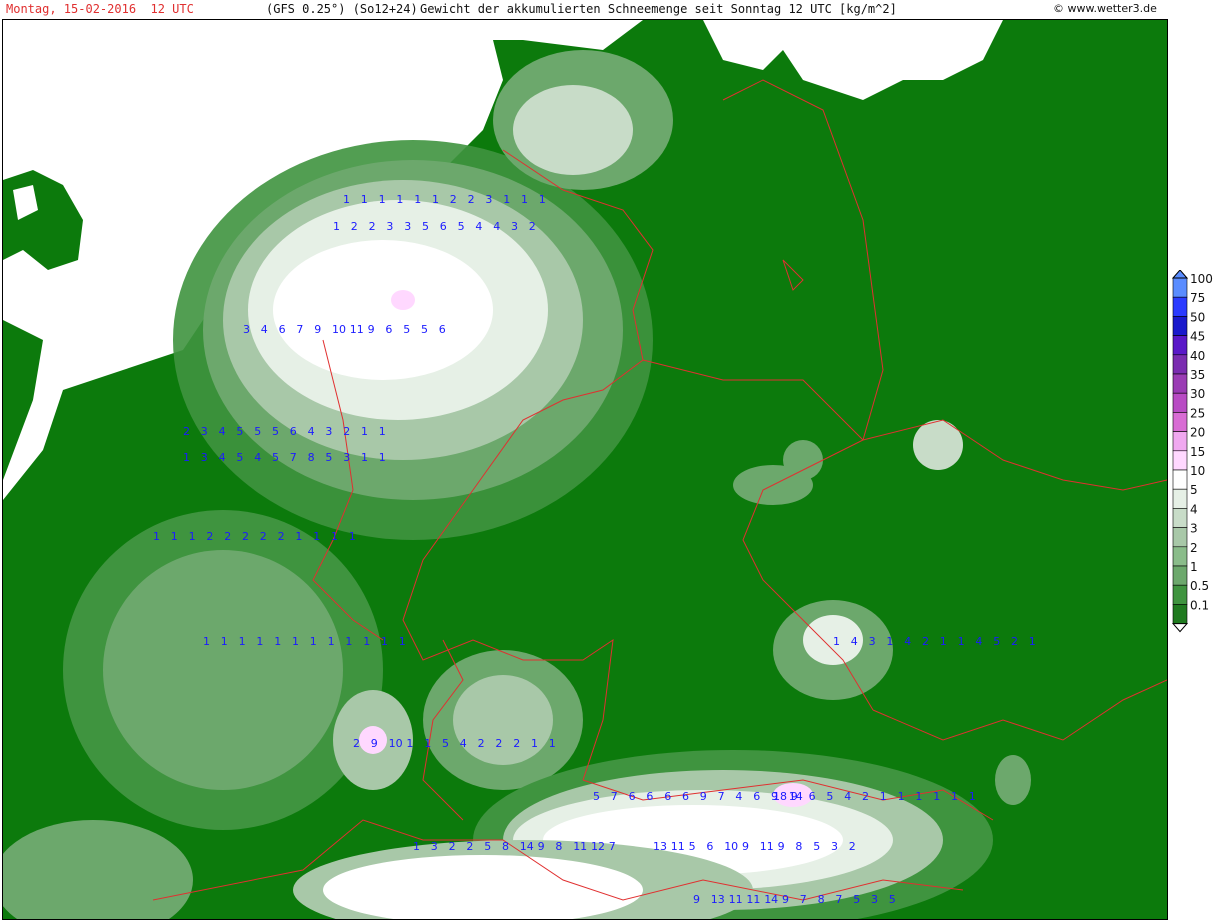 The height and width of the screenshot is (922, 1229). What do you see at coordinates (1197, 471) in the screenshot?
I see `legend-label: 10` at bounding box center [1197, 471].